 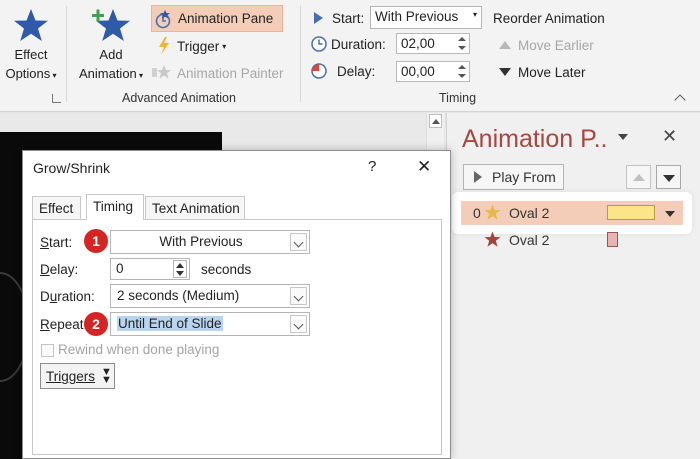 I want to click on rewind-checkbox, so click(x=47, y=350).